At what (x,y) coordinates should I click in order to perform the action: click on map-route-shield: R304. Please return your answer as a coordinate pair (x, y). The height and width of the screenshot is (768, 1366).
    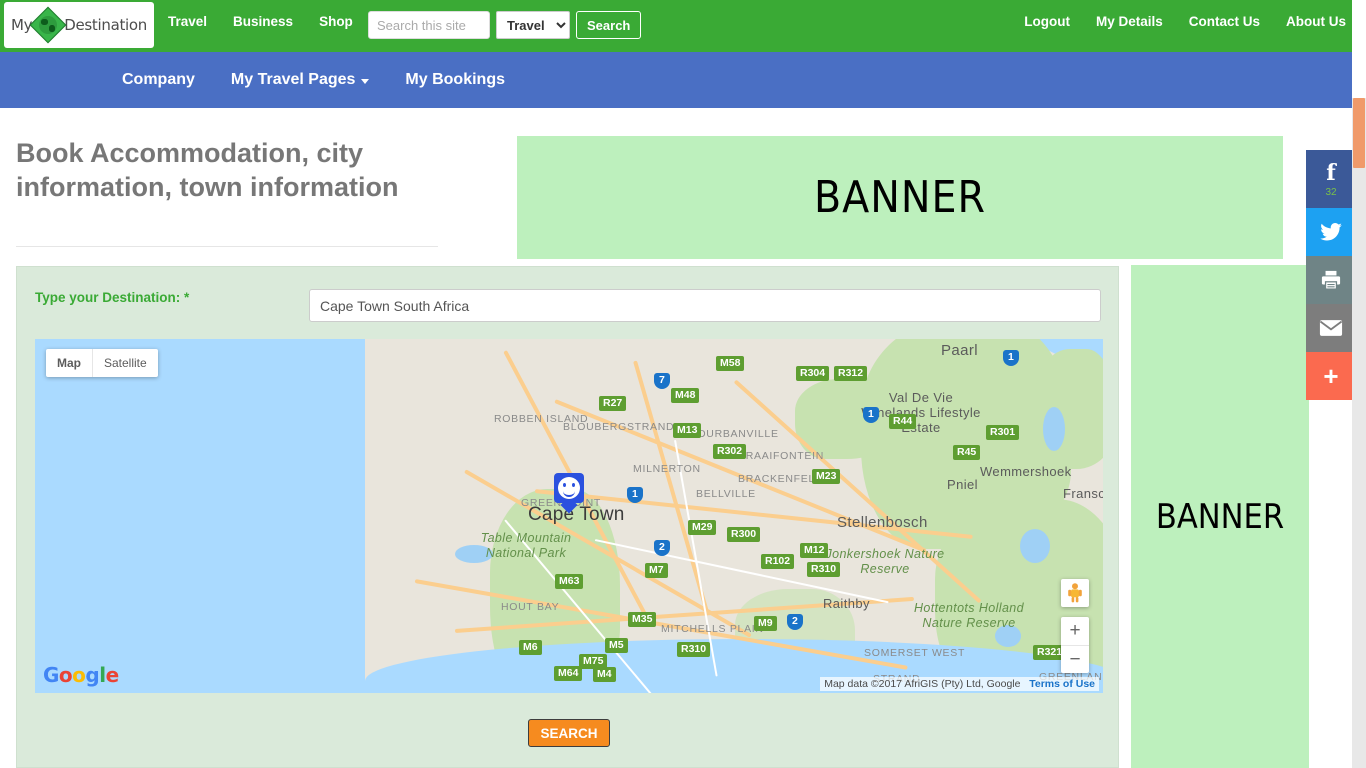
    Looking at the image, I should click on (813, 373).